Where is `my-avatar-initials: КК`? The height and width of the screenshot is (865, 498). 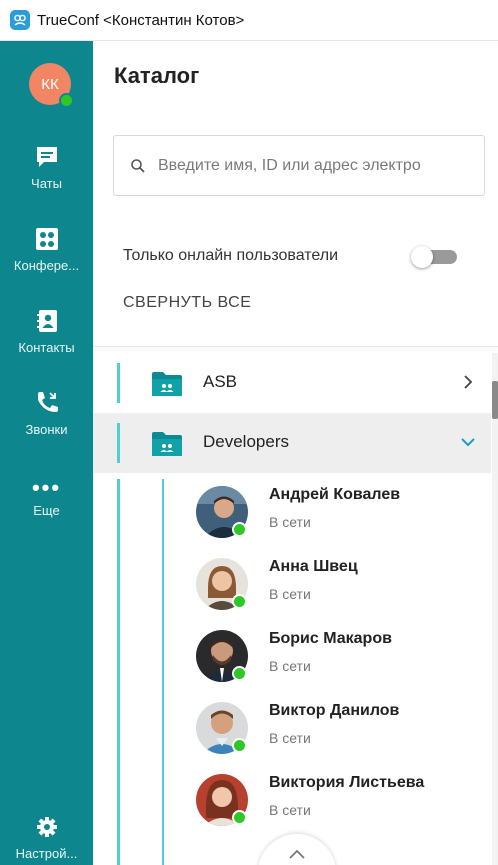 my-avatar-initials: КК is located at coordinates (50, 84).